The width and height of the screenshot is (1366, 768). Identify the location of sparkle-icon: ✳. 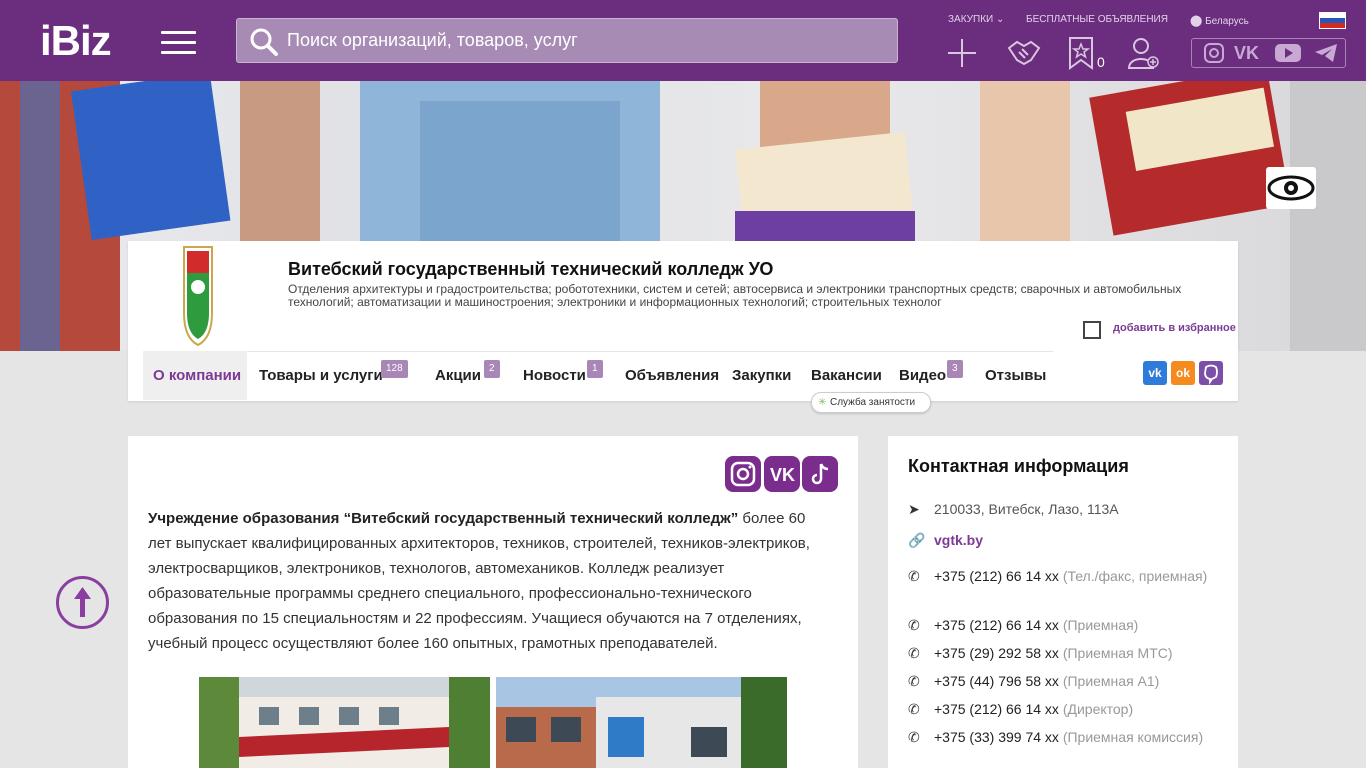
(822, 402).